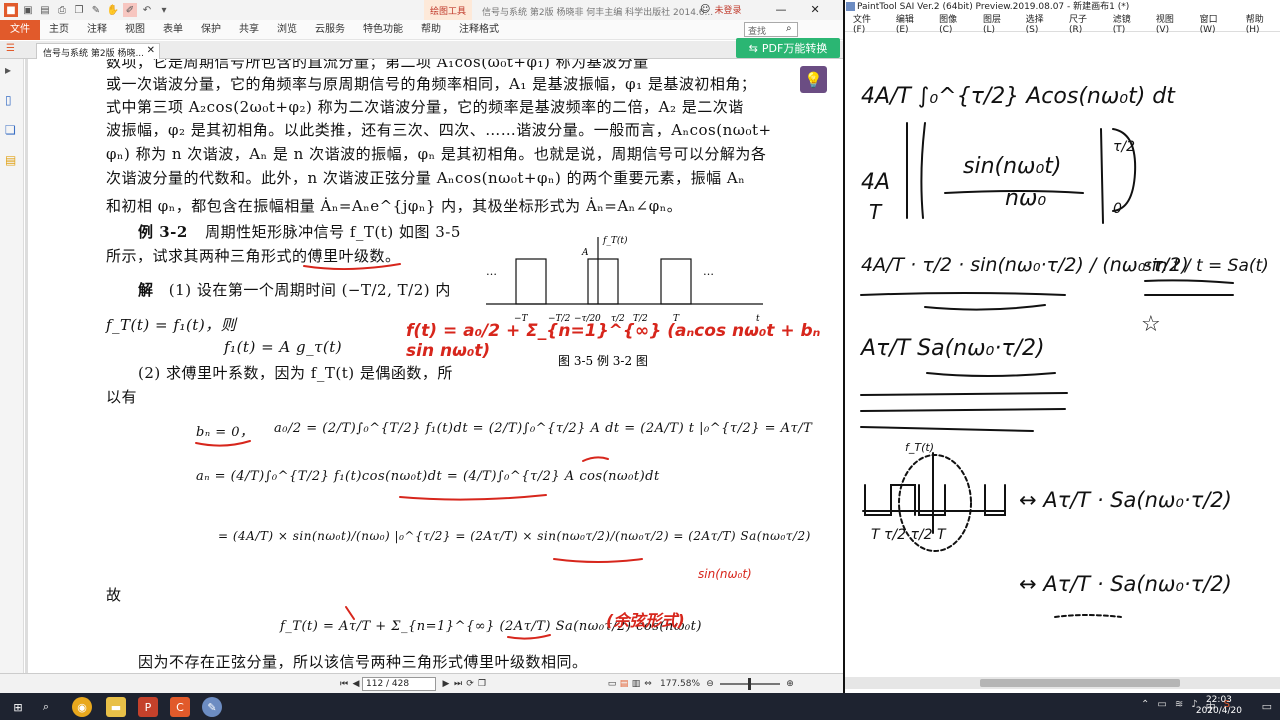  I want to click on minimize-icon: —, so click(780, 9).